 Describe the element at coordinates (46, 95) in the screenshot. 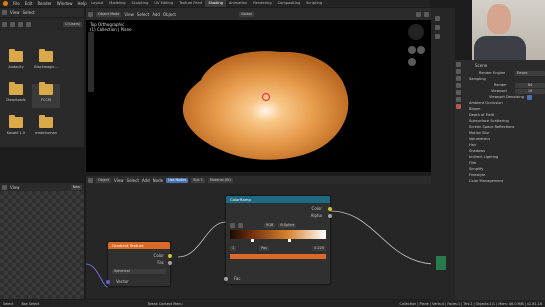

I see `folder-item: FCCM` at that location.